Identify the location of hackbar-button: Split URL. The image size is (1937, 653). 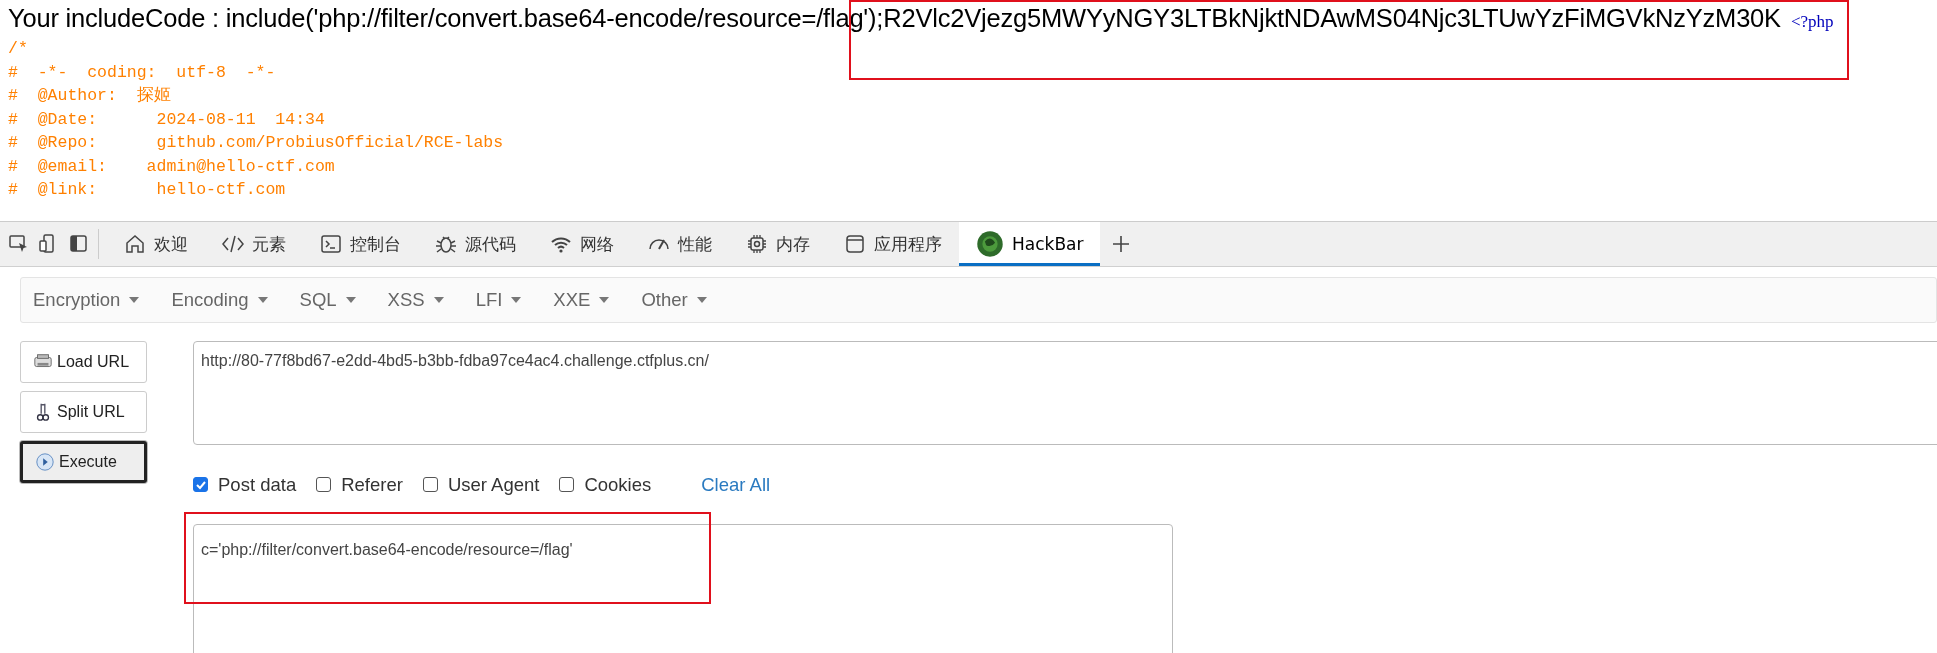
(83, 412).